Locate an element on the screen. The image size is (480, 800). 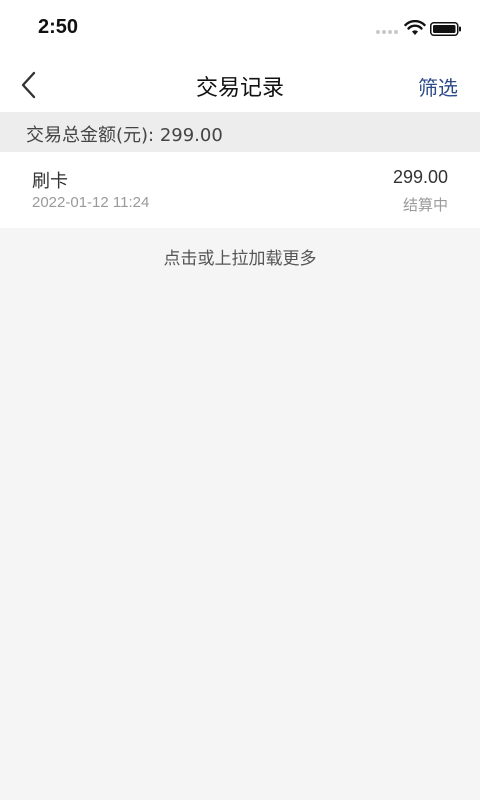
wifi-icon is located at coordinates (415, 27).